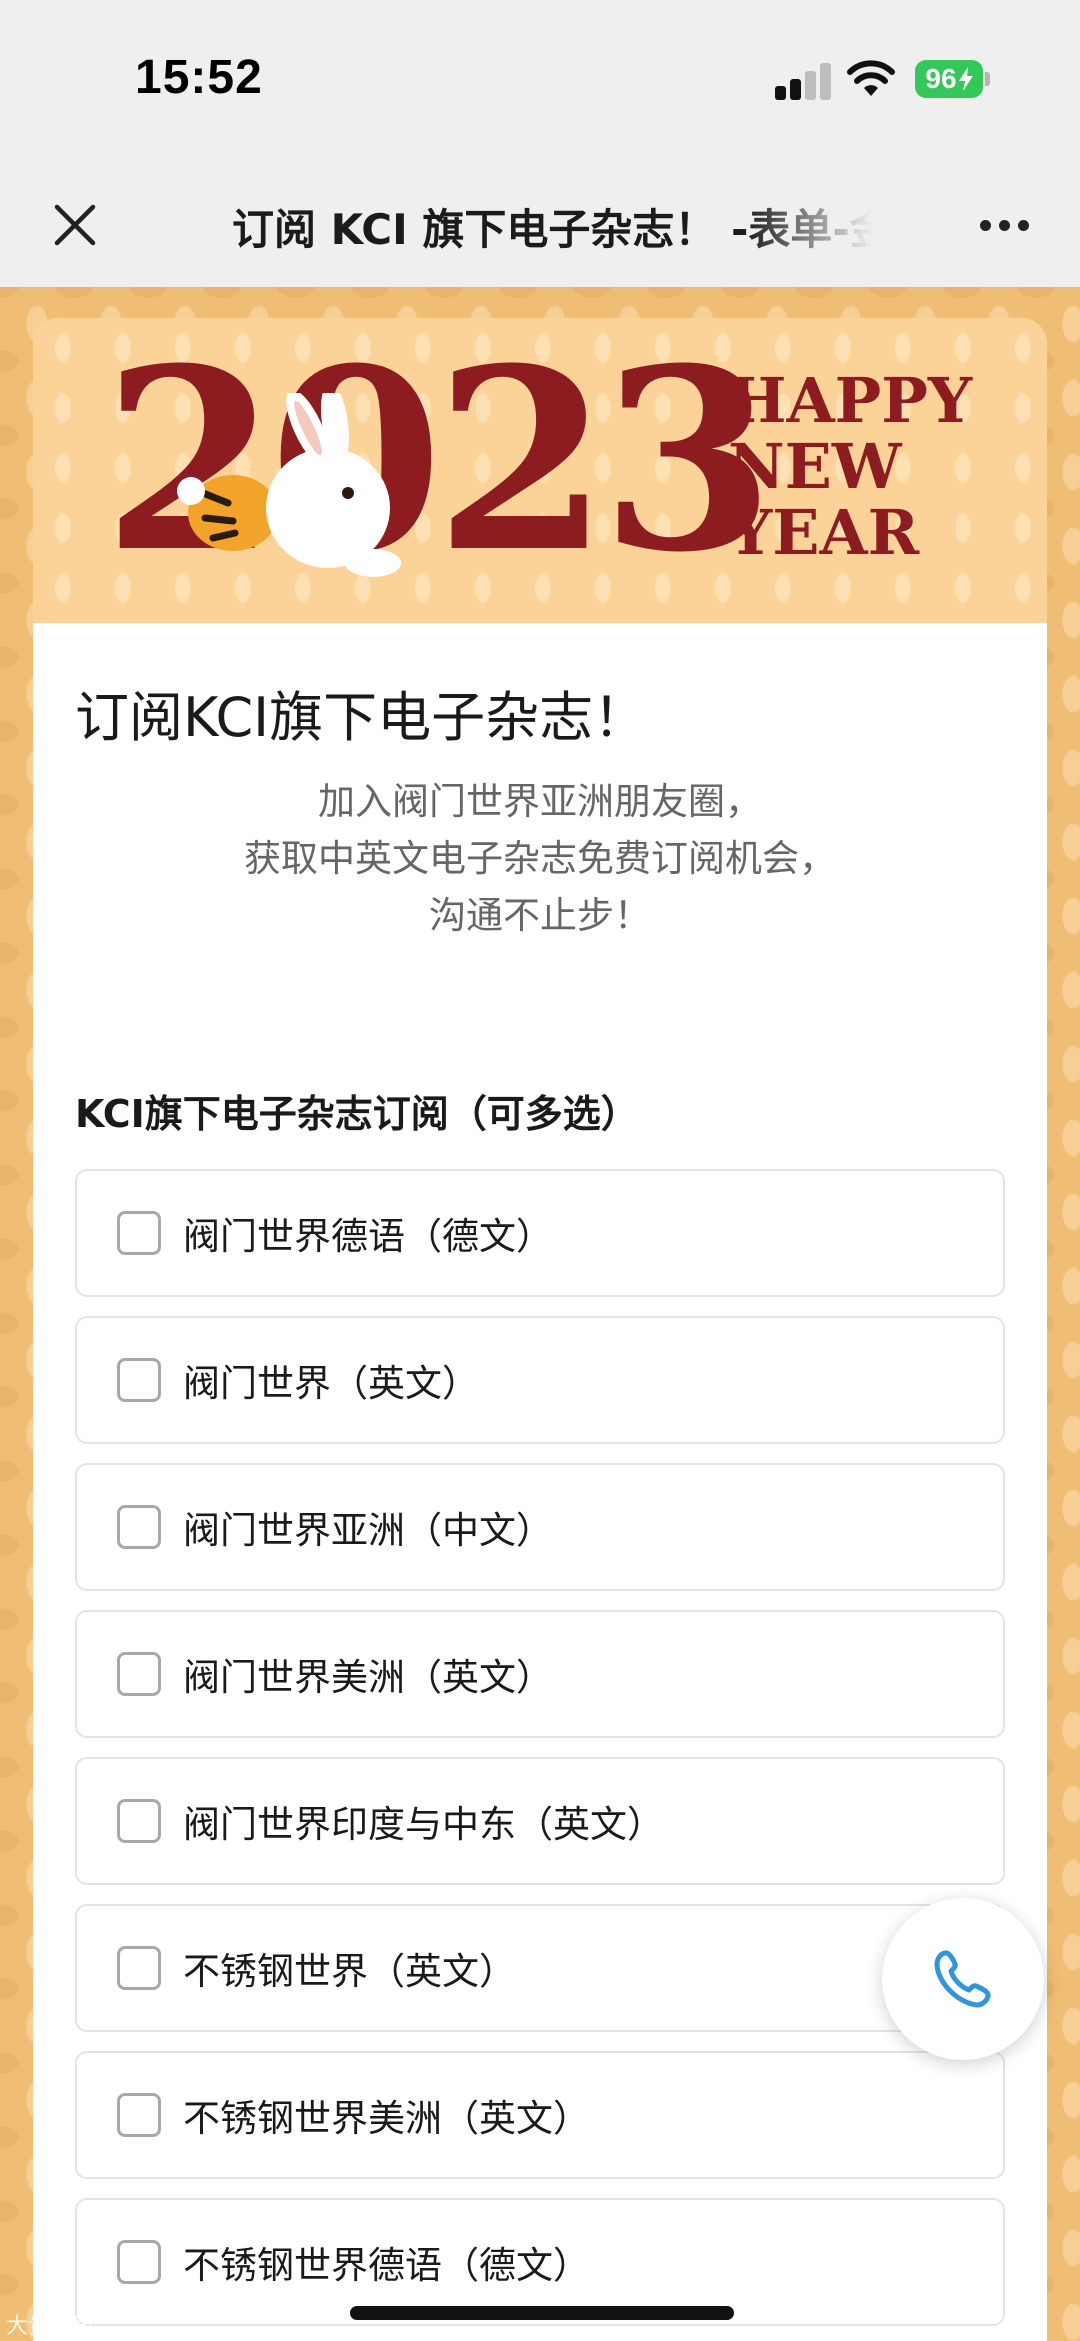  Describe the element at coordinates (423, 1824) in the screenshot. I see `option-label: 阀门世界印度与中东（英文）` at that location.